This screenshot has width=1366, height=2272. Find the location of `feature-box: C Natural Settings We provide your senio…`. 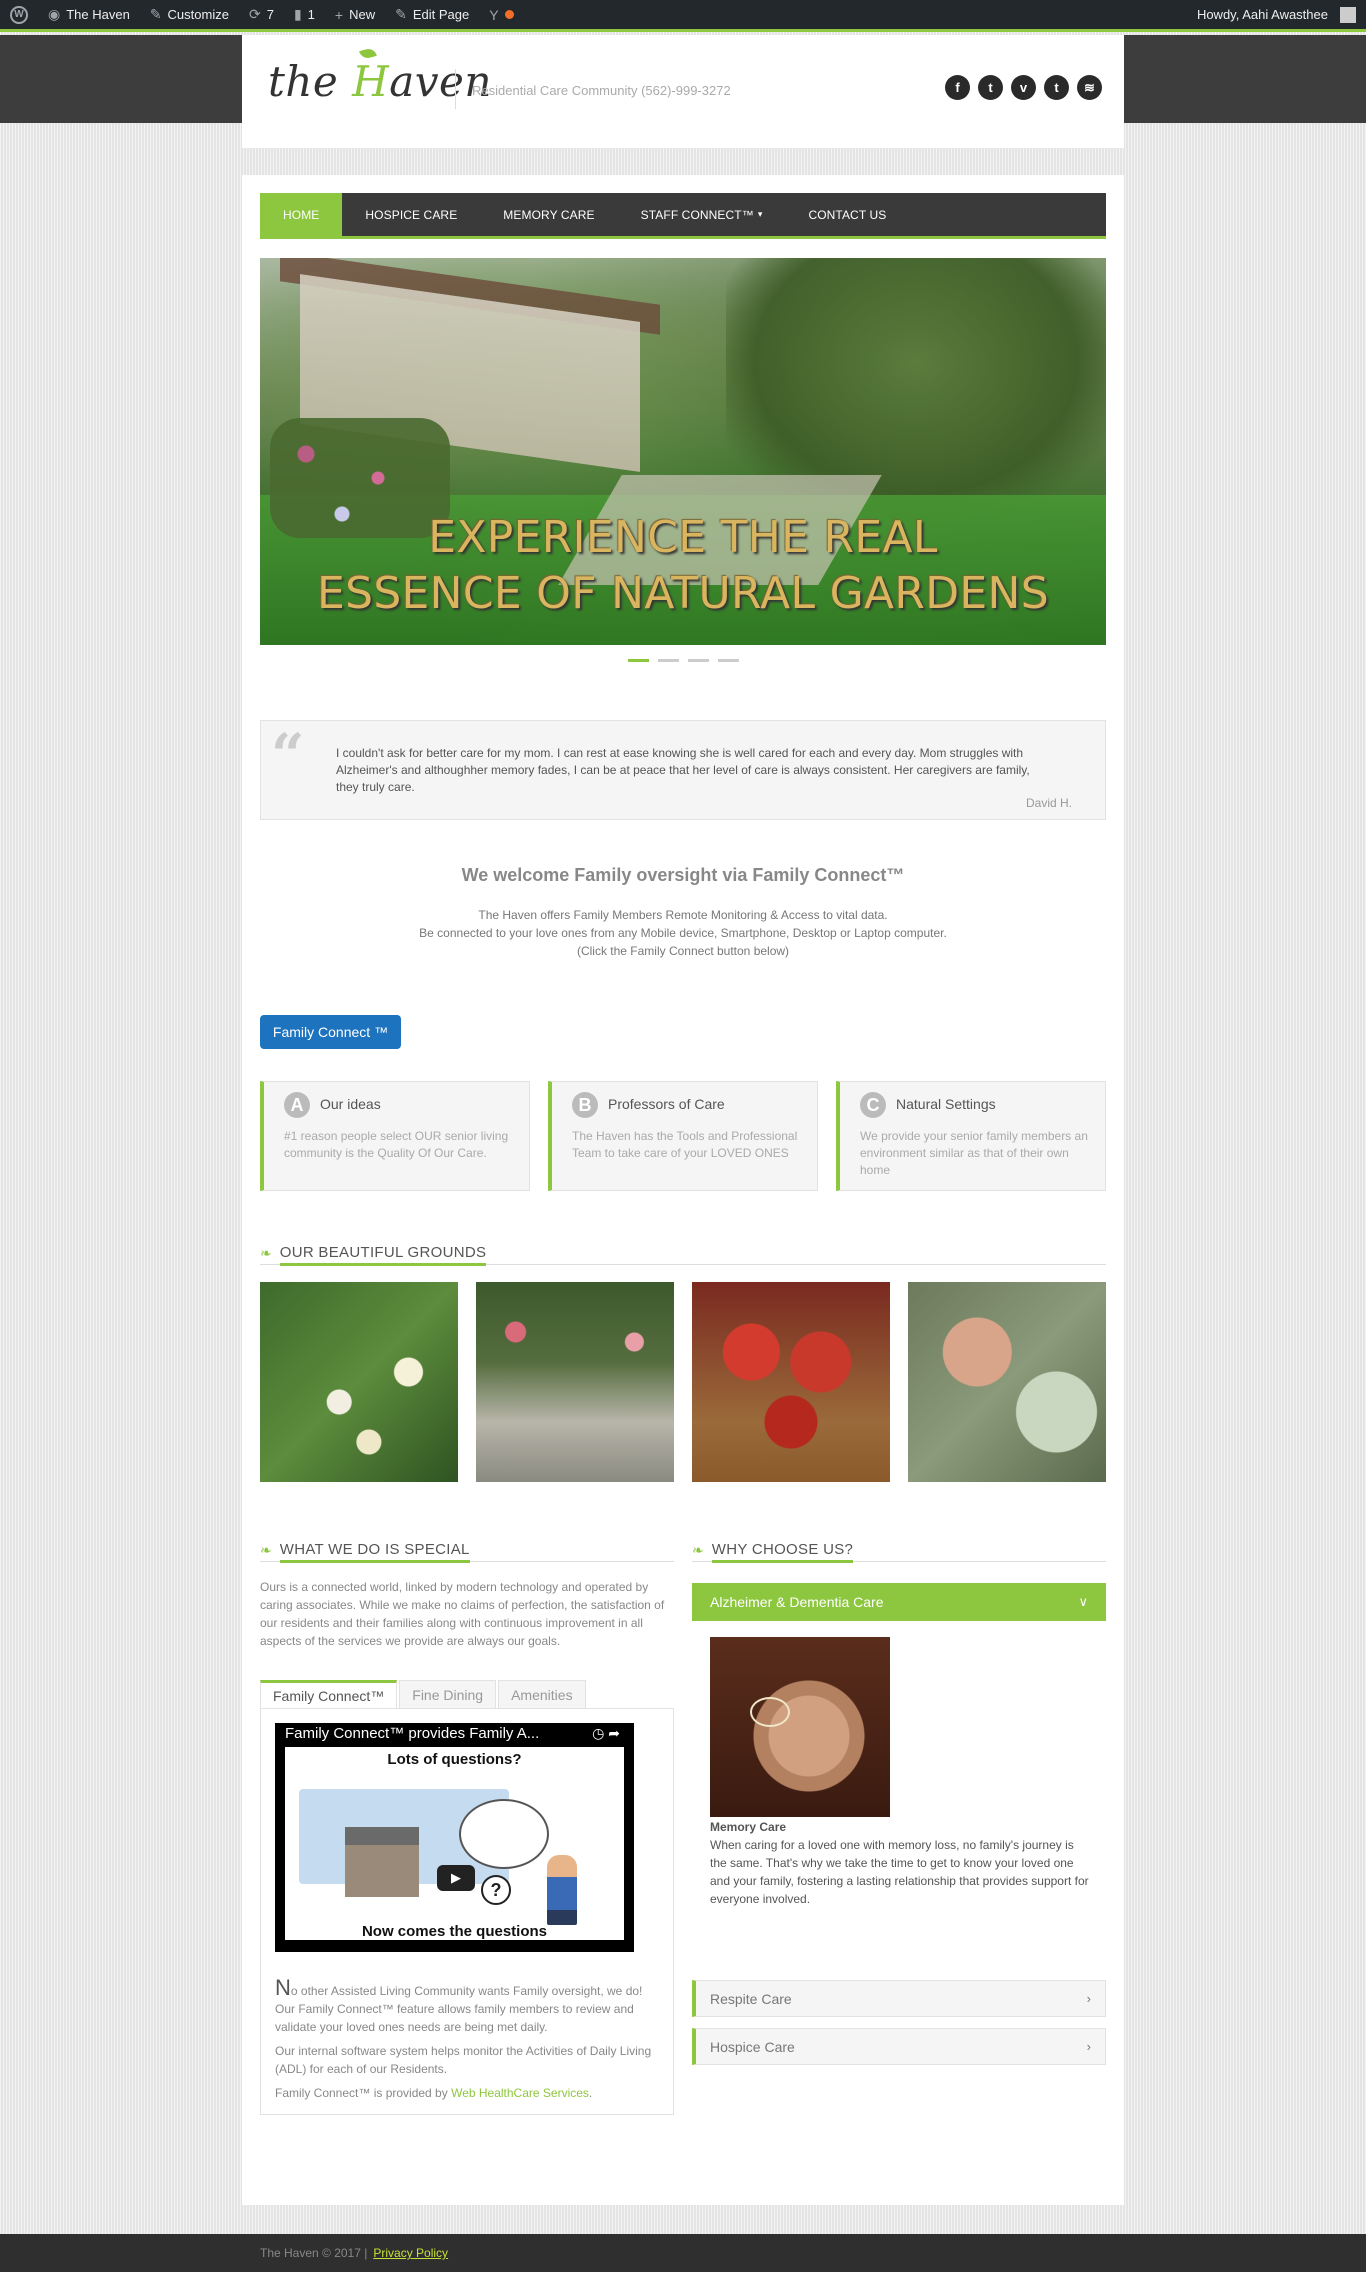

feature-box: C Natural Settings We provide your senio… is located at coordinates (971, 1136).